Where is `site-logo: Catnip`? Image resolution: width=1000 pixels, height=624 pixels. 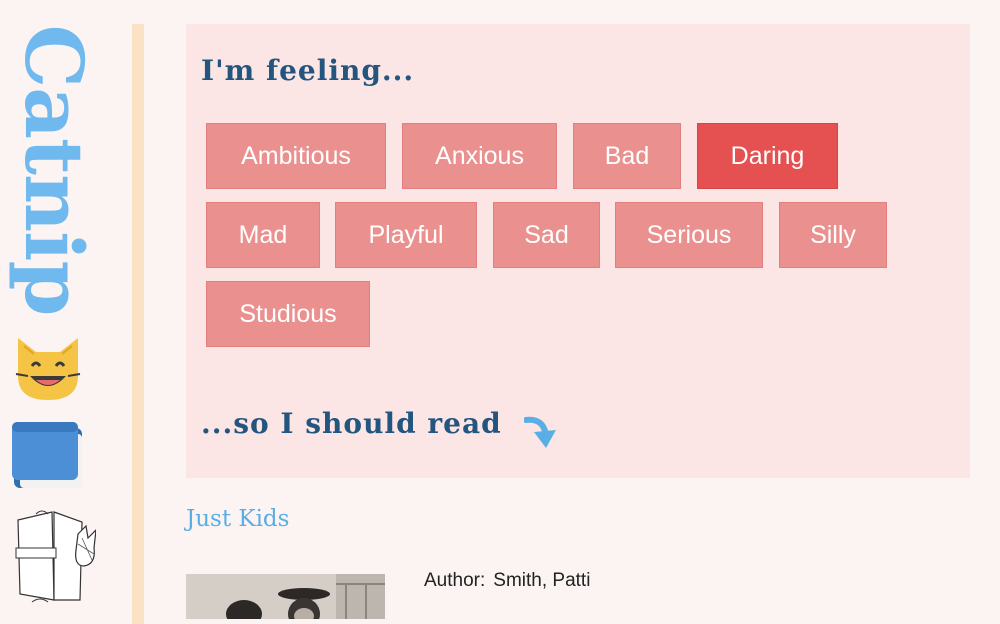 site-logo: Catnip is located at coordinates (54, 170).